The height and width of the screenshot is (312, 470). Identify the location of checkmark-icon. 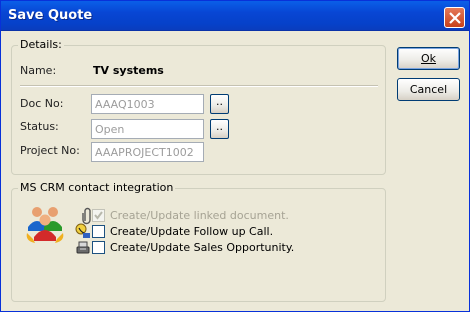
(98, 215).